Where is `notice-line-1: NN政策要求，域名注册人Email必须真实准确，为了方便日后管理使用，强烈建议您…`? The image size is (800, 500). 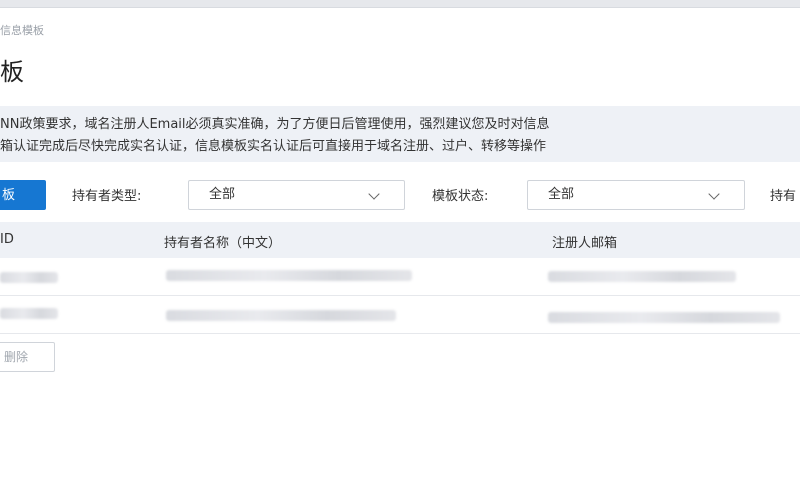
notice-line-1: NN政策要求，域名注册人Email必须真实准确，为了方便日后管理使用，强烈建议您… is located at coordinates (275, 124).